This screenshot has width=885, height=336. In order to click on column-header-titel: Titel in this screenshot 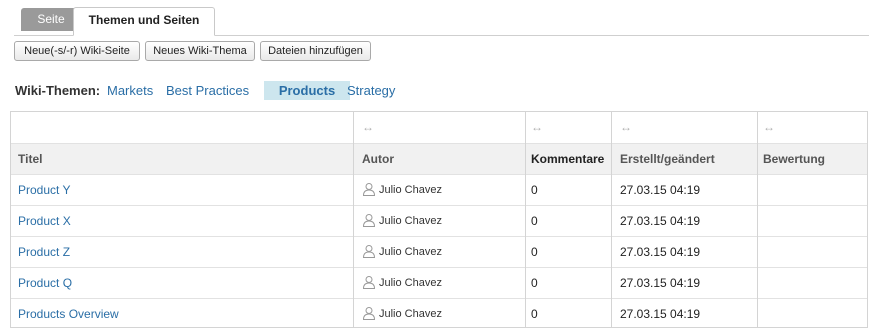, I will do `click(30, 159)`.